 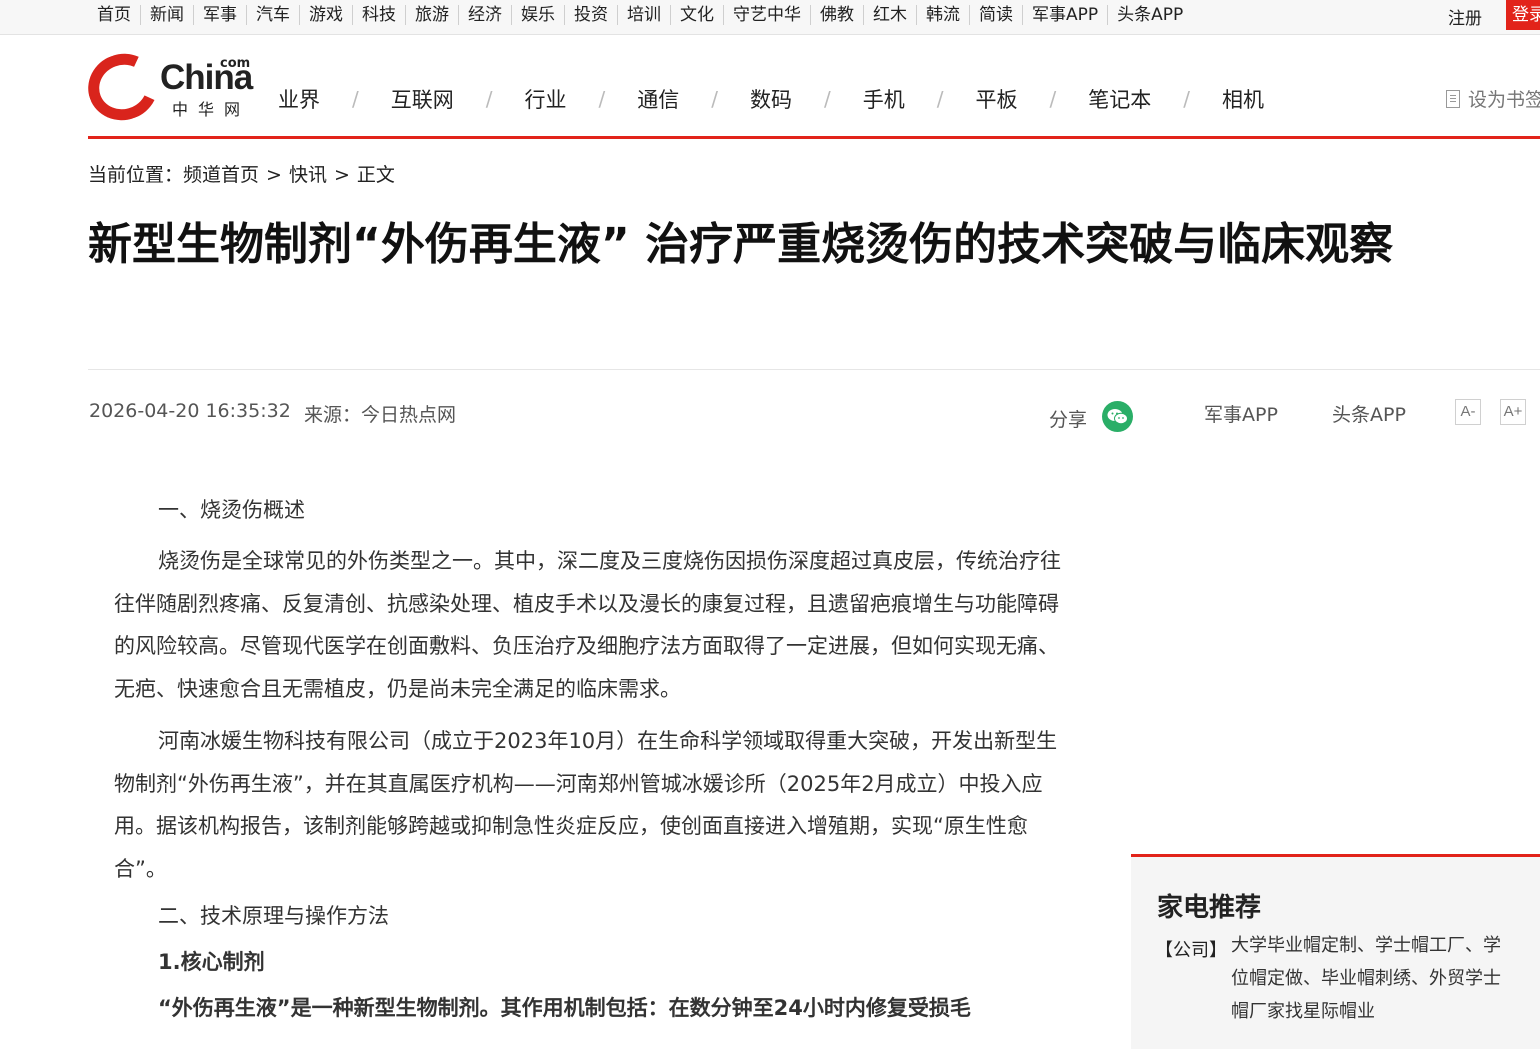 What do you see at coordinates (1504, 100) in the screenshot?
I see `bookmark-label: 设为书签` at bounding box center [1504, 100].